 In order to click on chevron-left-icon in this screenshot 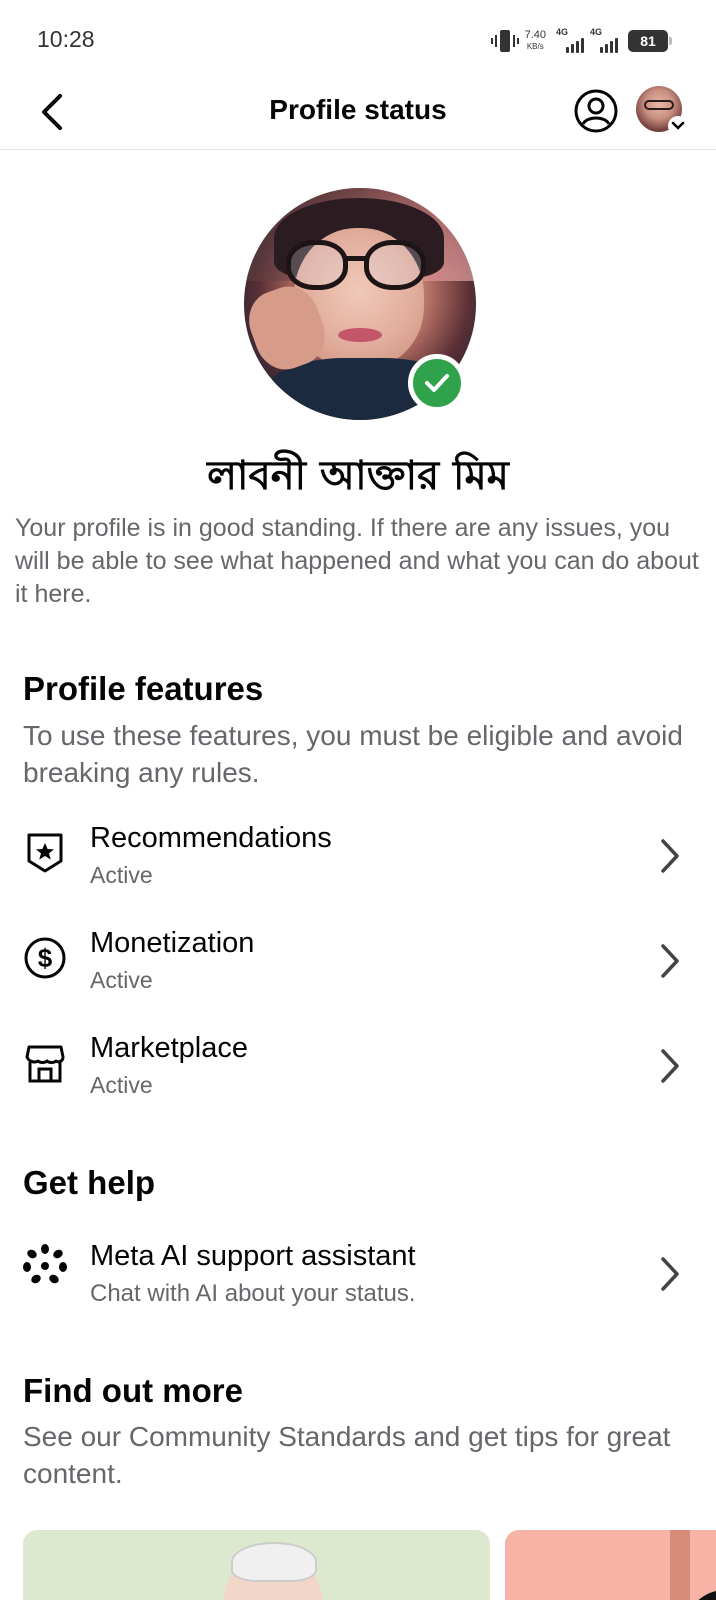, I will do `click(52, 112)`.